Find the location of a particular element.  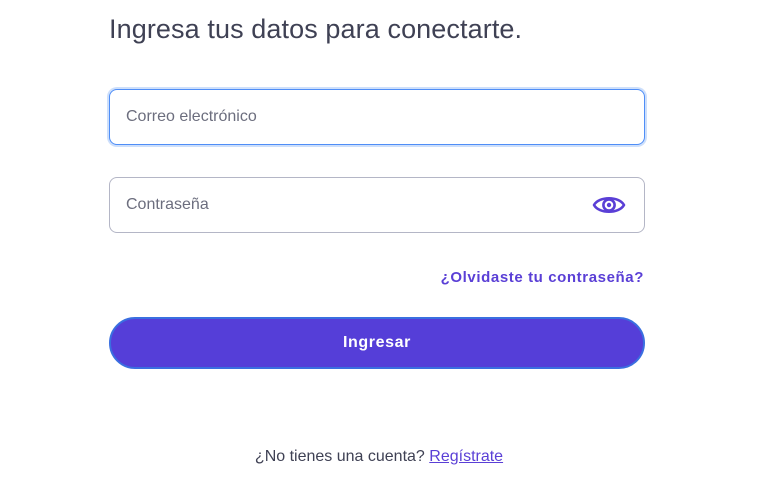

login-button: Ingresar is located at coordinates (377, 343).